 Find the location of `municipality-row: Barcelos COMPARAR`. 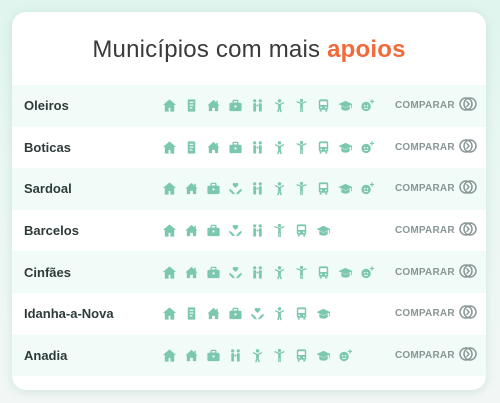

municipality-row: Barcelos COMPARAR is located at coordinates (249, 231).